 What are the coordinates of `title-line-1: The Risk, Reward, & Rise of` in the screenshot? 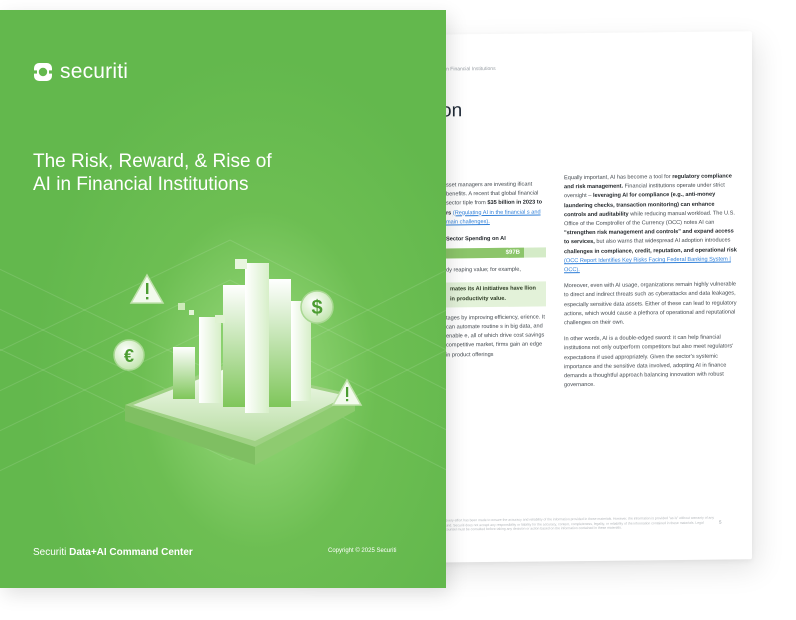 It's located at (152, 161).